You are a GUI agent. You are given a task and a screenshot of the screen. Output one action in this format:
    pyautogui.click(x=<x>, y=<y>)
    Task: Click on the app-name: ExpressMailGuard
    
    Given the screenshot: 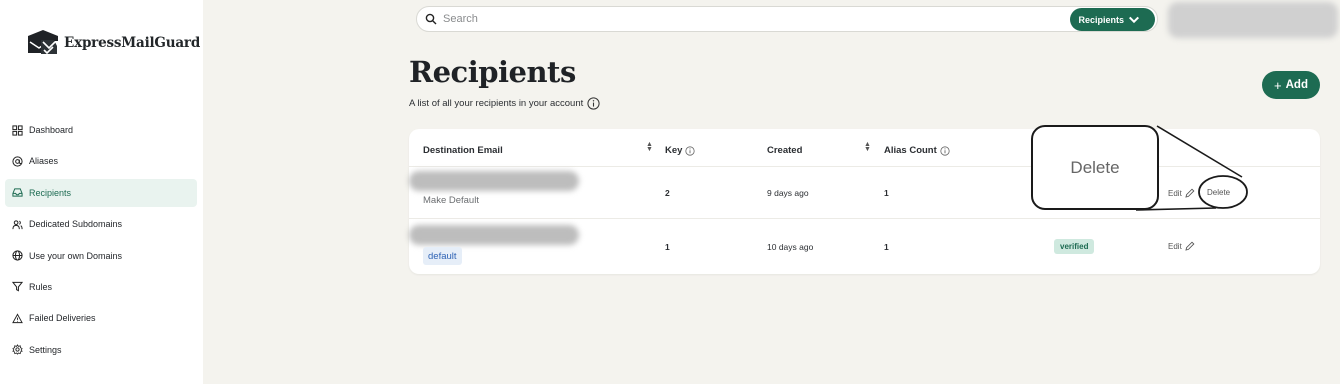 What is the action you would take?
    pyautogui.click(x=132, y=43)
    